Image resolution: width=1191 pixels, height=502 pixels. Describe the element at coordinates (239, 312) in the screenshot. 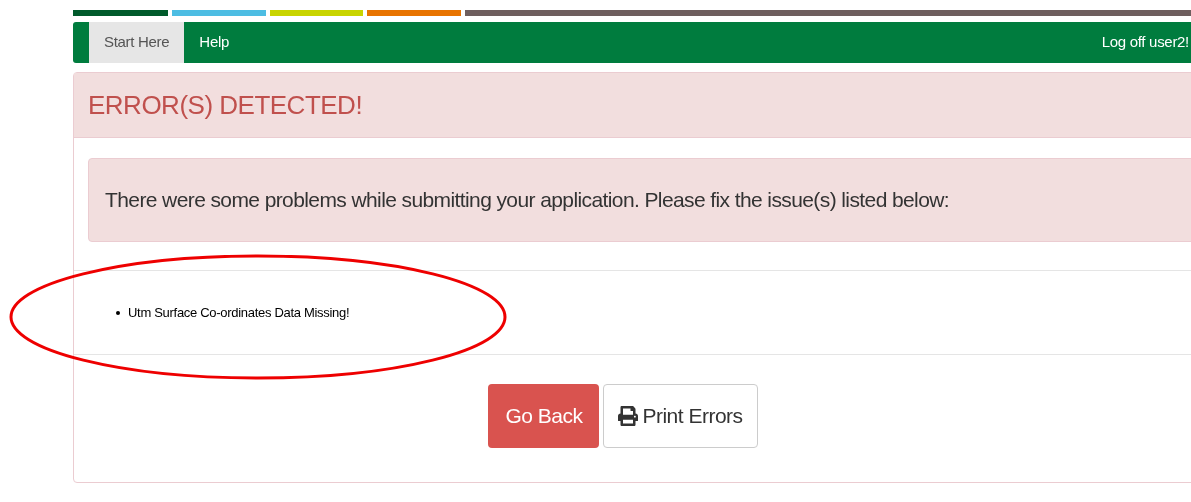

I see `error-item: Utm Surface Co-ordinates Data Missing!` at that location.